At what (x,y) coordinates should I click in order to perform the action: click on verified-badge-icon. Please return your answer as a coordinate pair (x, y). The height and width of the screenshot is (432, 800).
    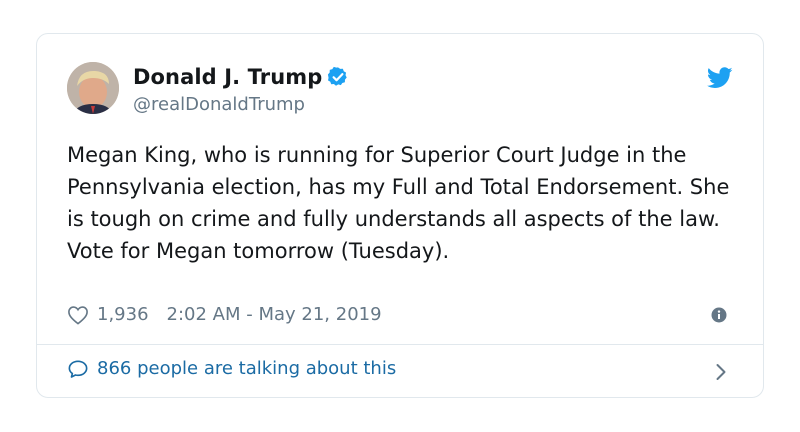
    Looking at the image, I should click on (338, 77).